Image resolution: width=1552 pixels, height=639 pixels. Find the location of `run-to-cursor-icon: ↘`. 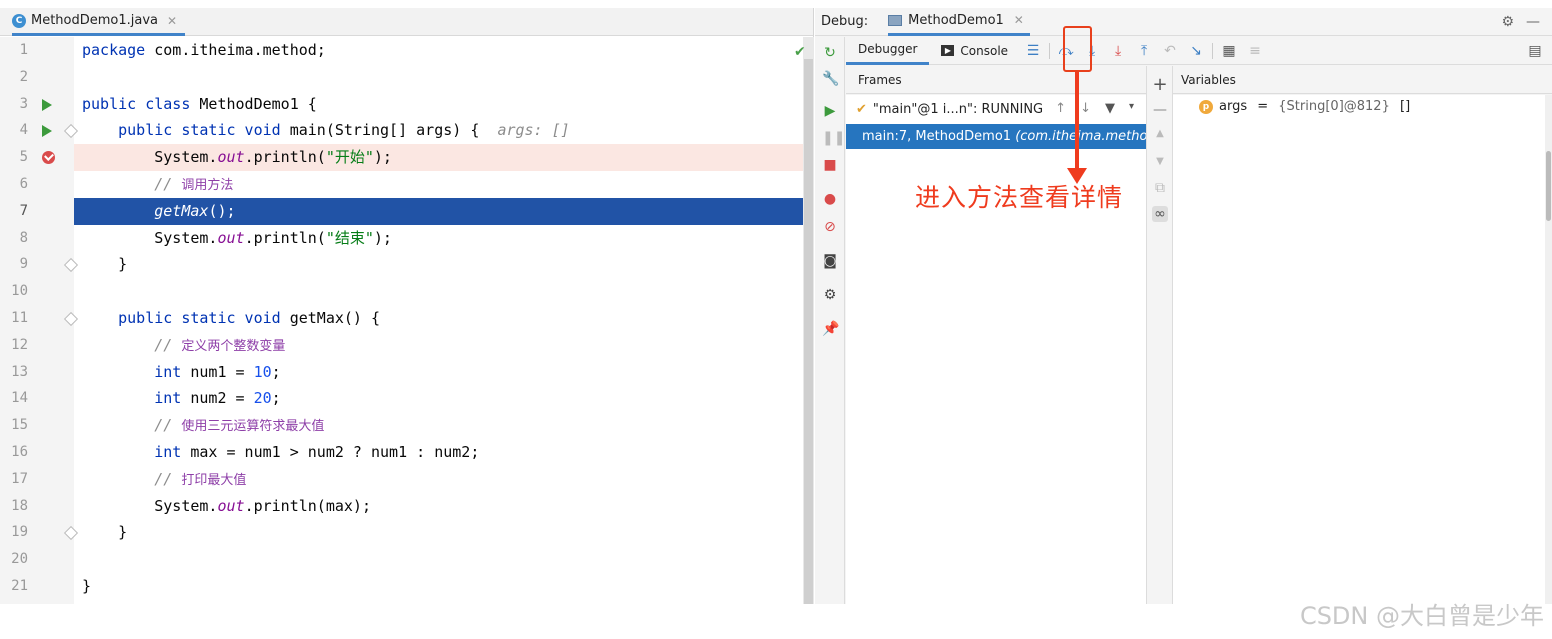

run-to-cursor-icon: ↘ is located at coordinates (1196, 51).